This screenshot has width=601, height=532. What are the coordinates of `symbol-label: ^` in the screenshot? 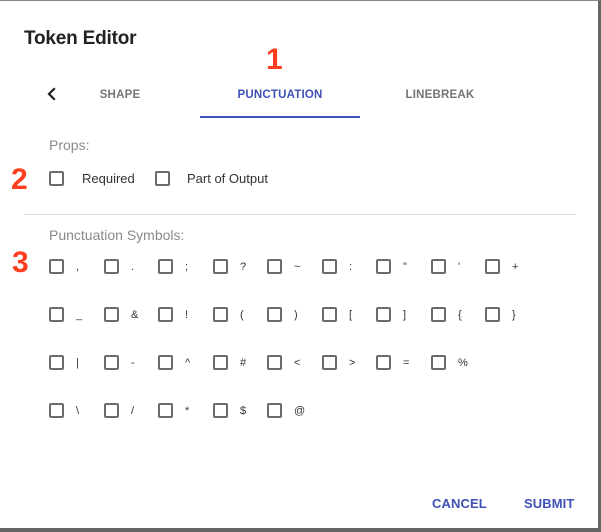 It's located at (188, 363).